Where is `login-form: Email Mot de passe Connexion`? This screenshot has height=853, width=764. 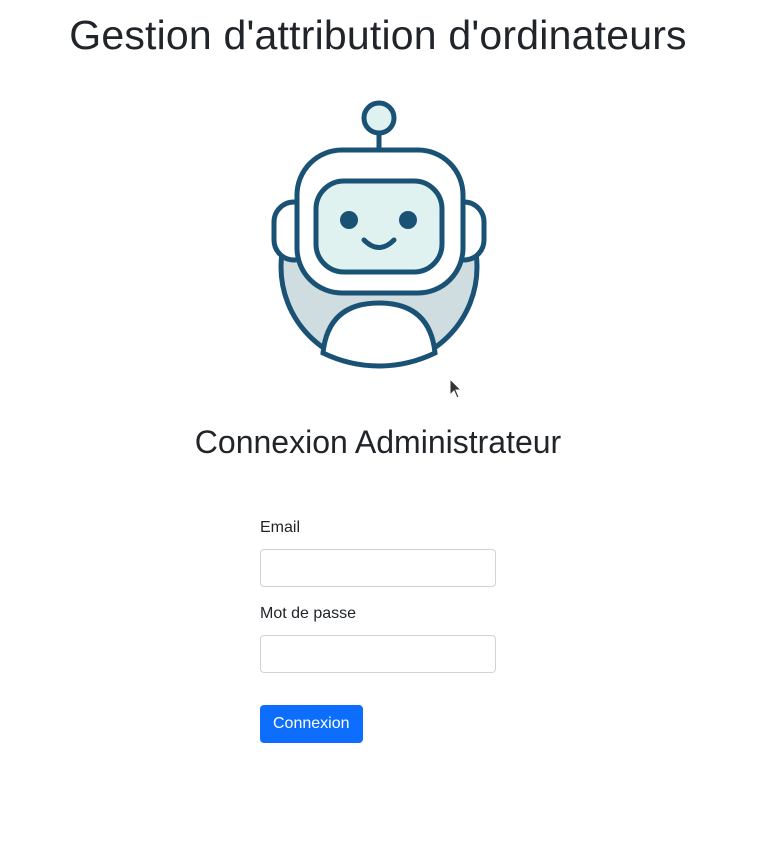 login-form: Email Mot de passe Connexion is located at coordinates (378, 629).